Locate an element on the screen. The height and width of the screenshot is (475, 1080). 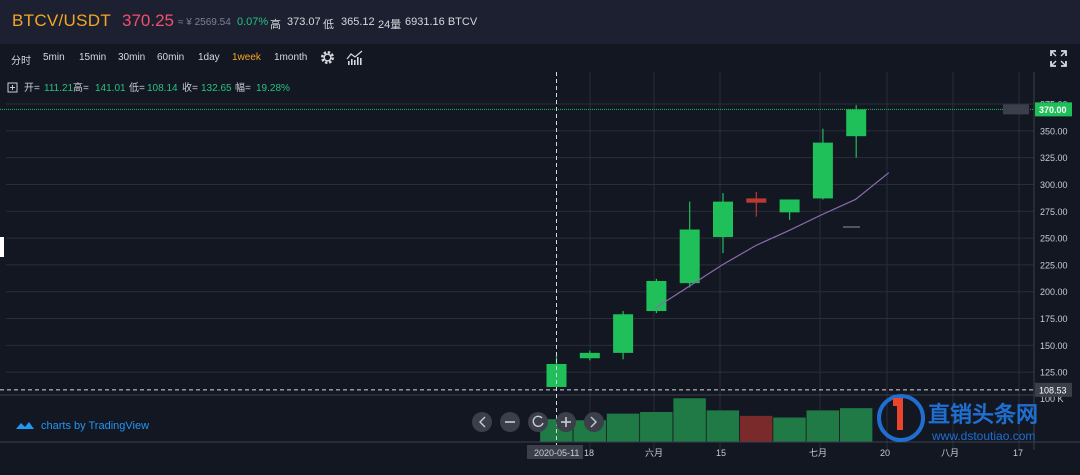
volume-label: 24量 is located at coordinates (390, 25).